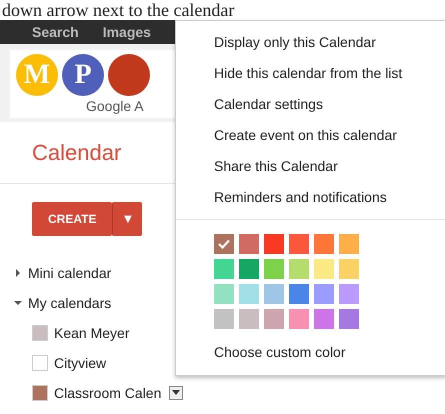 Image resolution: width=445 pixels, height=414 pixels. I want to click on collapse-arrow-icon, so click(18, 303).